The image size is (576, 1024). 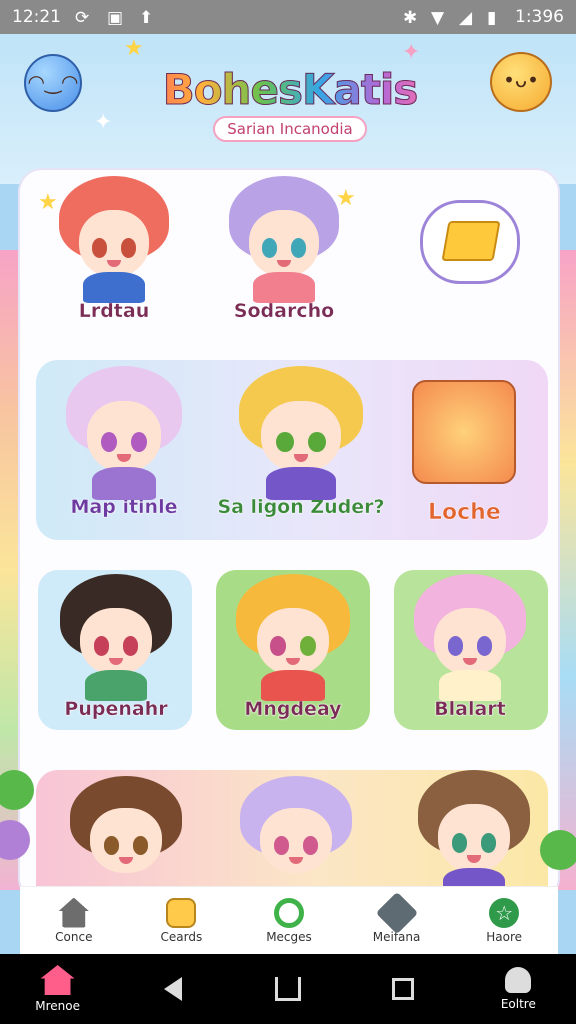 What do you see at coordinates (539, 17) in the screenshot?
I see `status-time-right: 1:396` at bounding box center [539, 17].